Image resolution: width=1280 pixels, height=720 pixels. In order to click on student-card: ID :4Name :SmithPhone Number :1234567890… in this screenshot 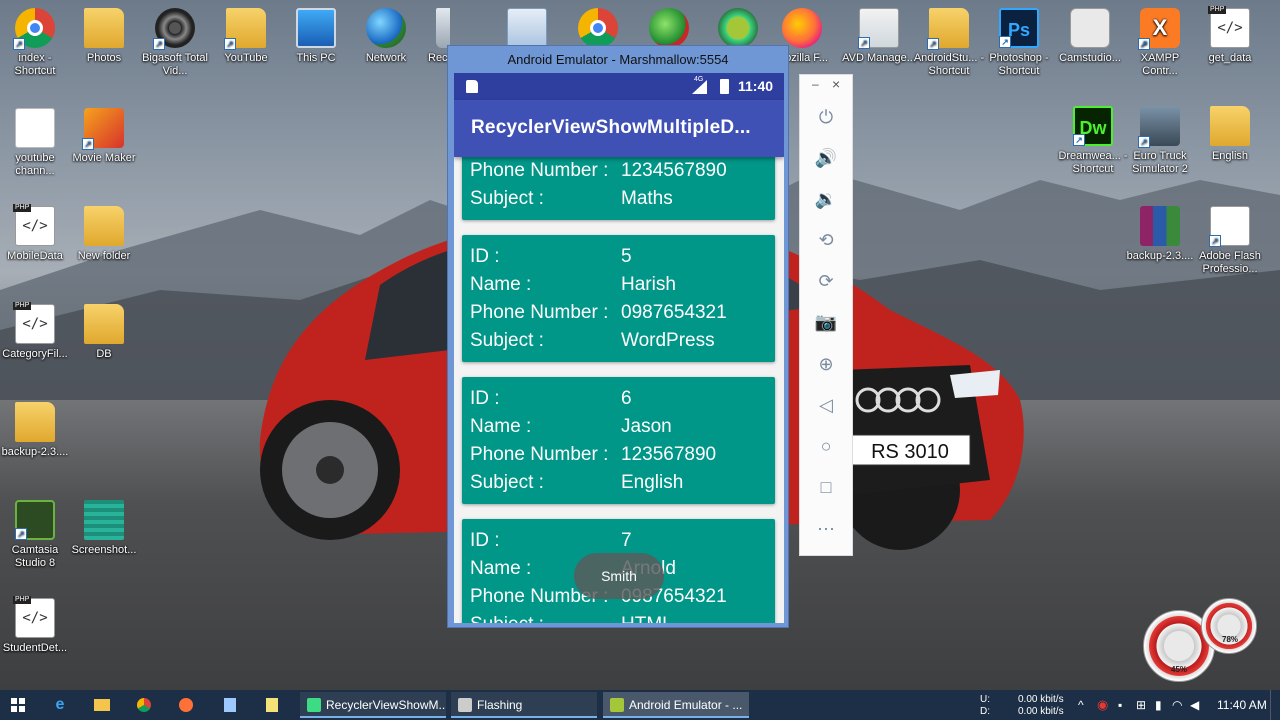, I will do `click(618, 188)`.